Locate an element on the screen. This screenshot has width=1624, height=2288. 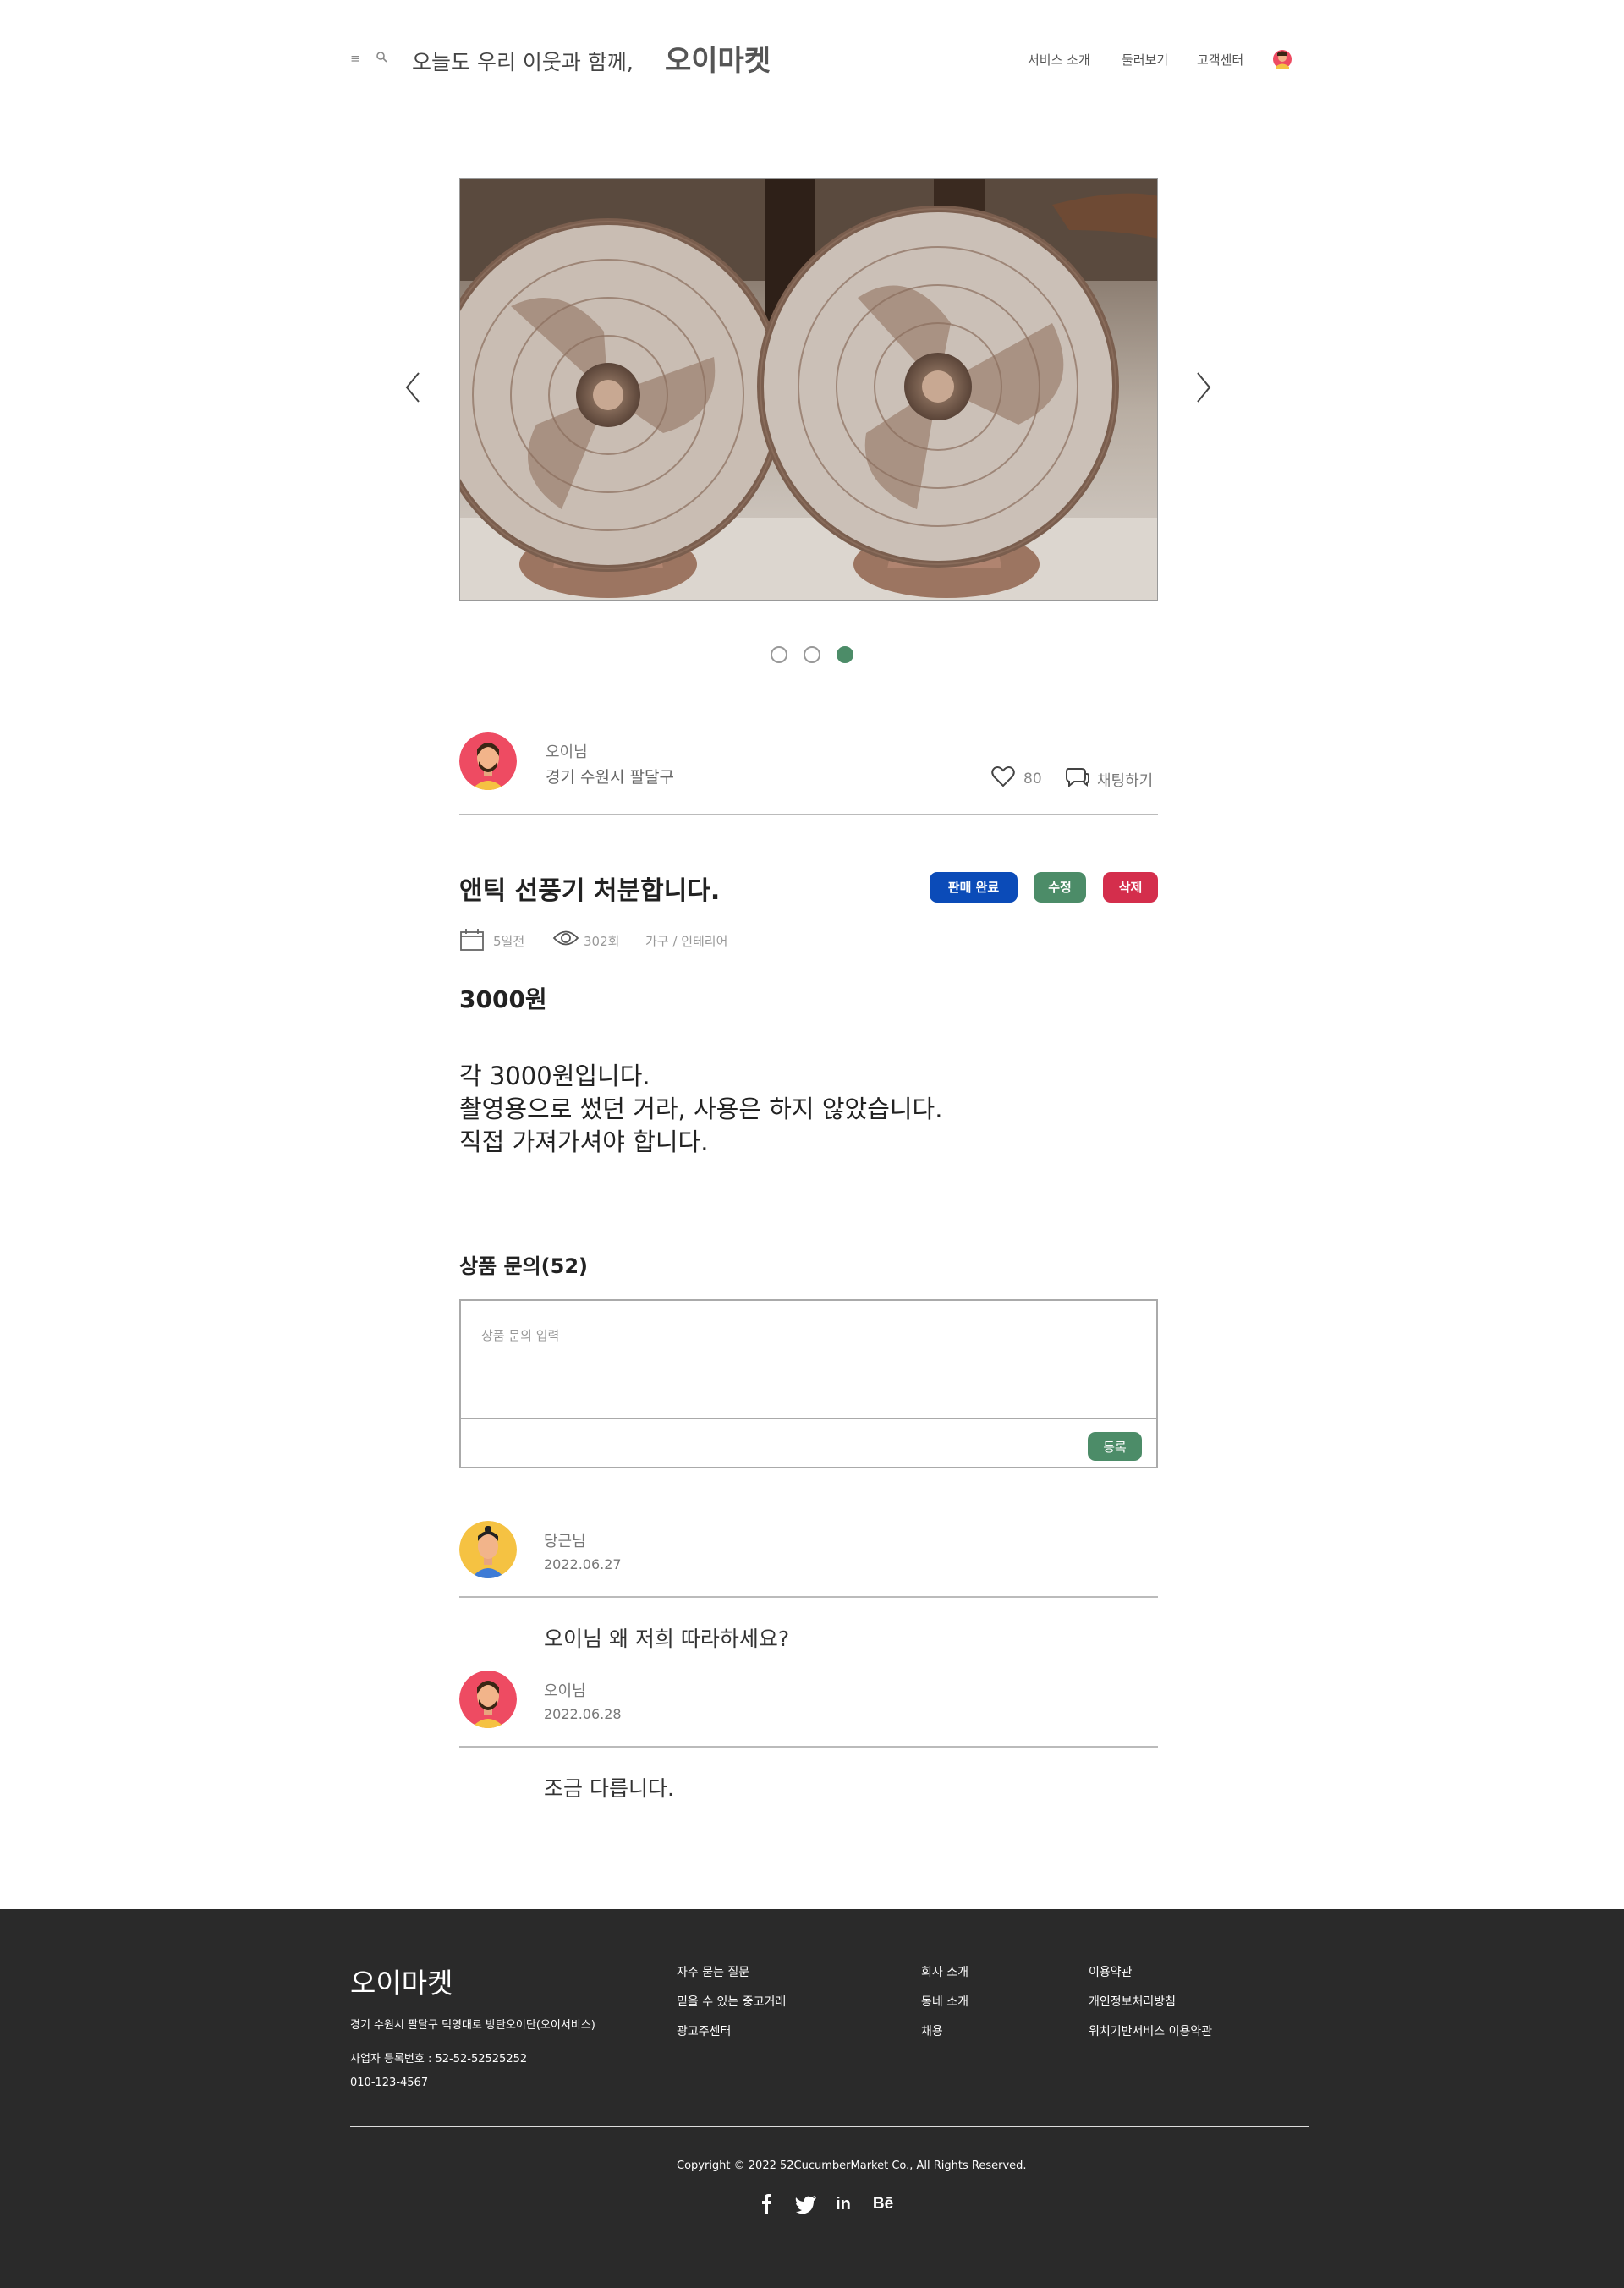
footer-brand: 오이마켓 is located at coordinates (402, 1984).